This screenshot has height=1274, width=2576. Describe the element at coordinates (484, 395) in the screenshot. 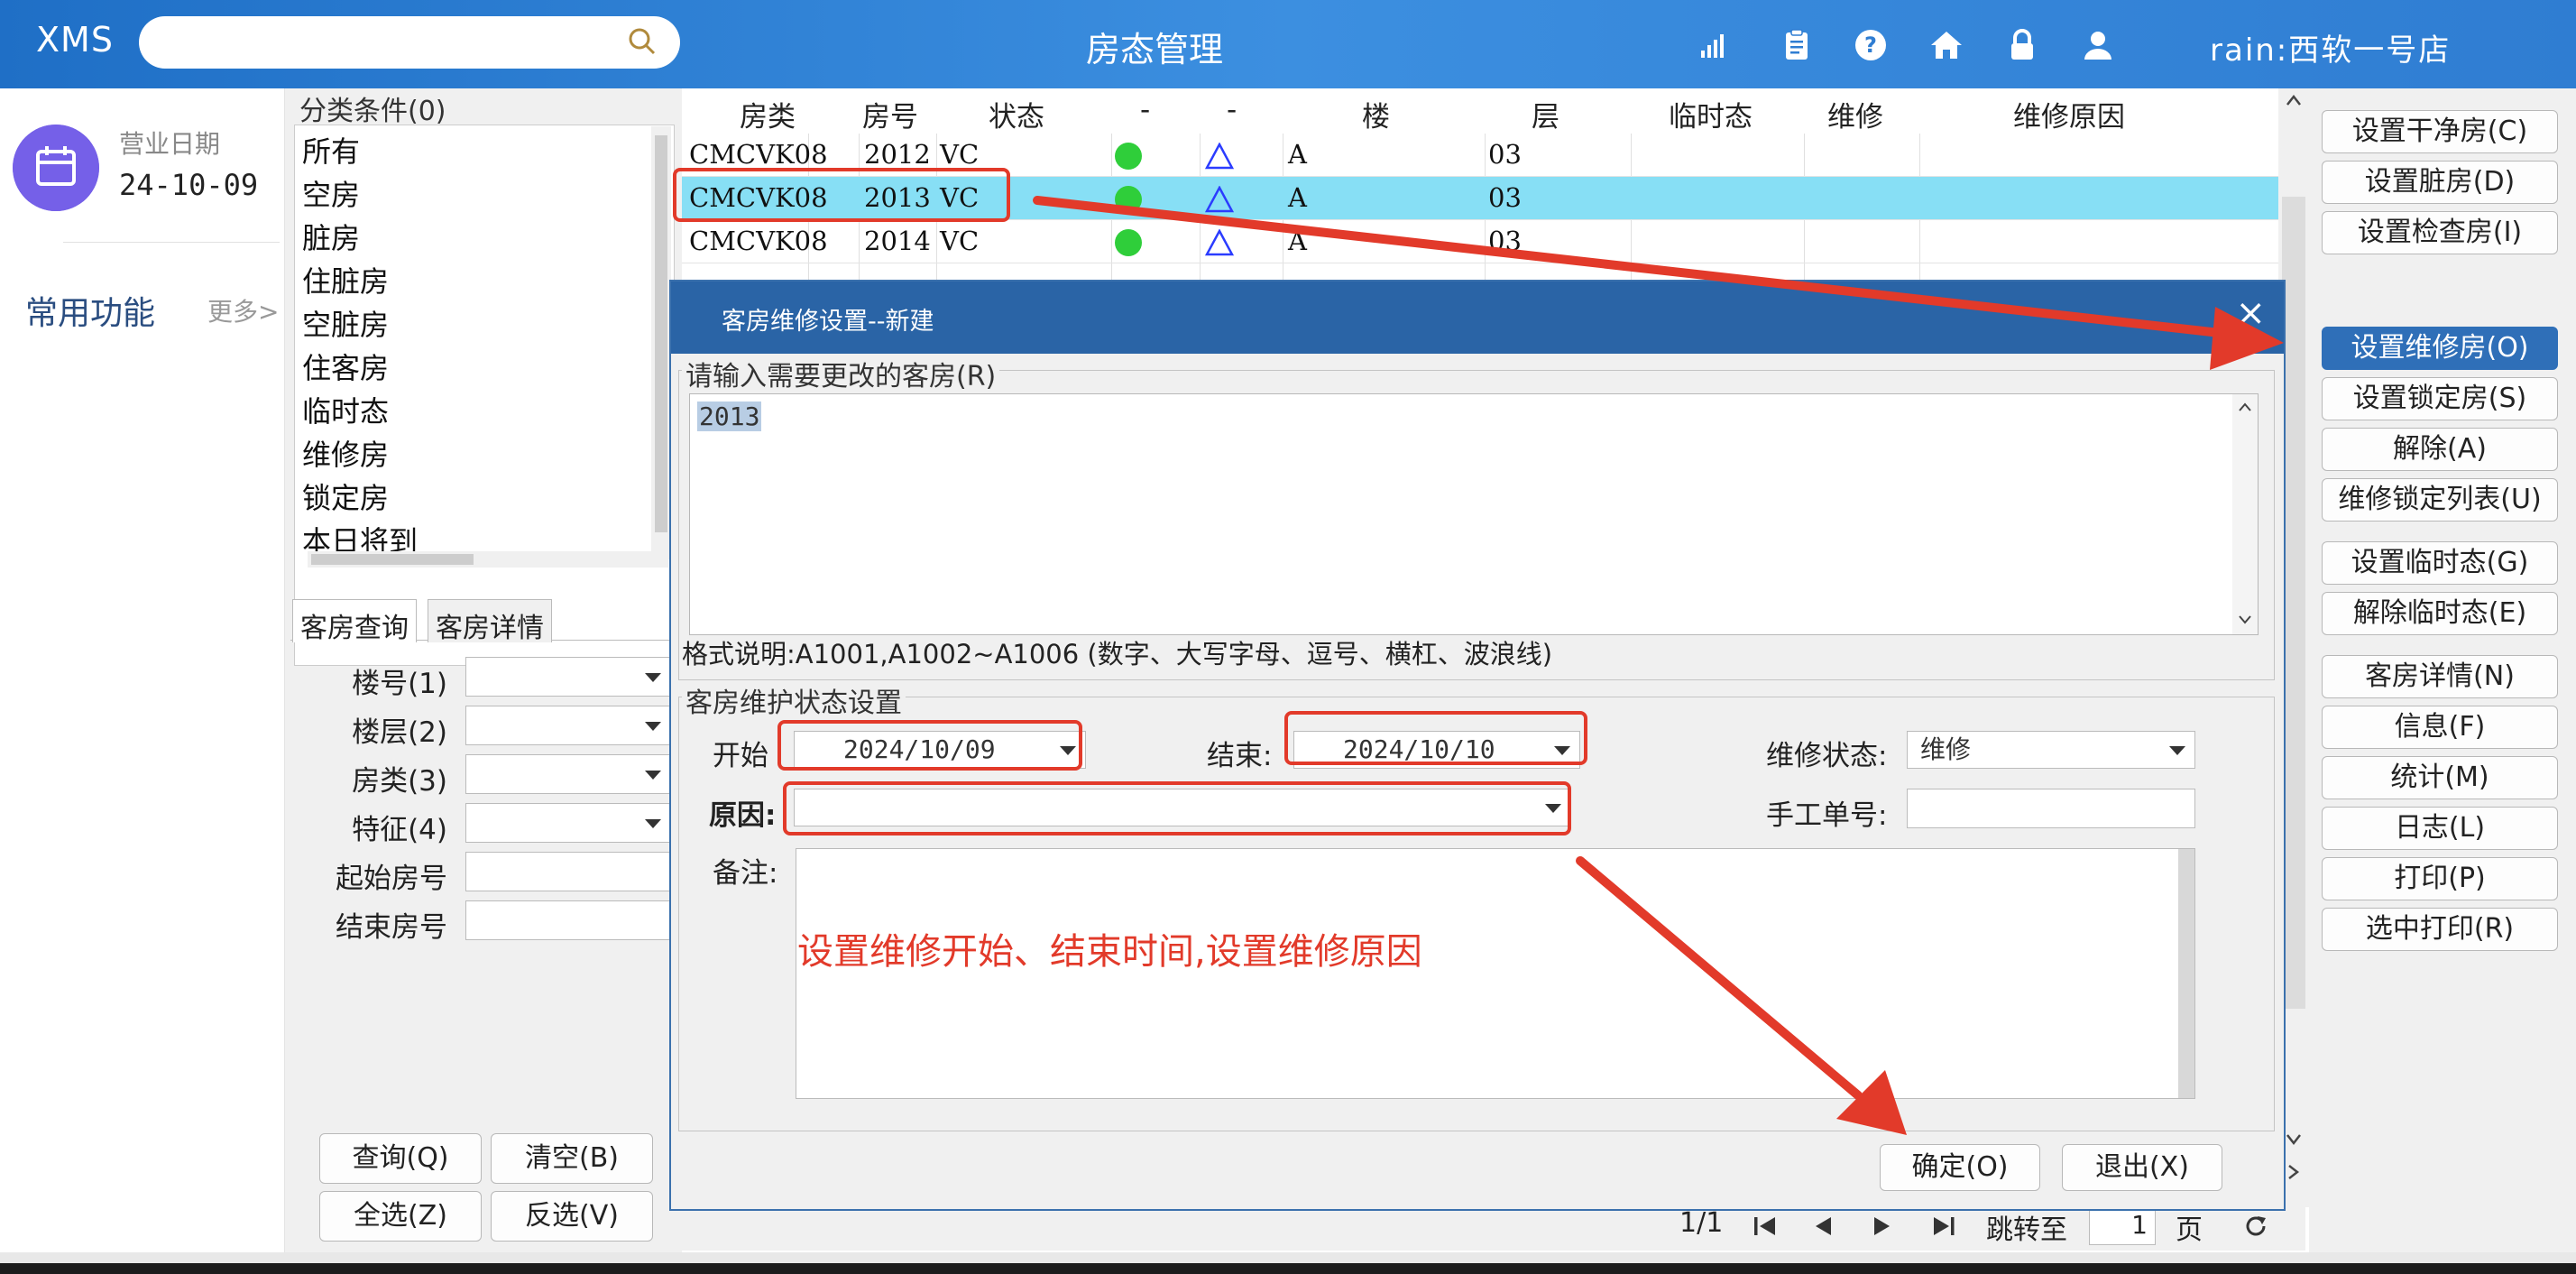

I see `category-list: 所有 空房 脏房 住脏房 空脏房 住客房 临时态 维修房 锁定房 本日将到` at that location.